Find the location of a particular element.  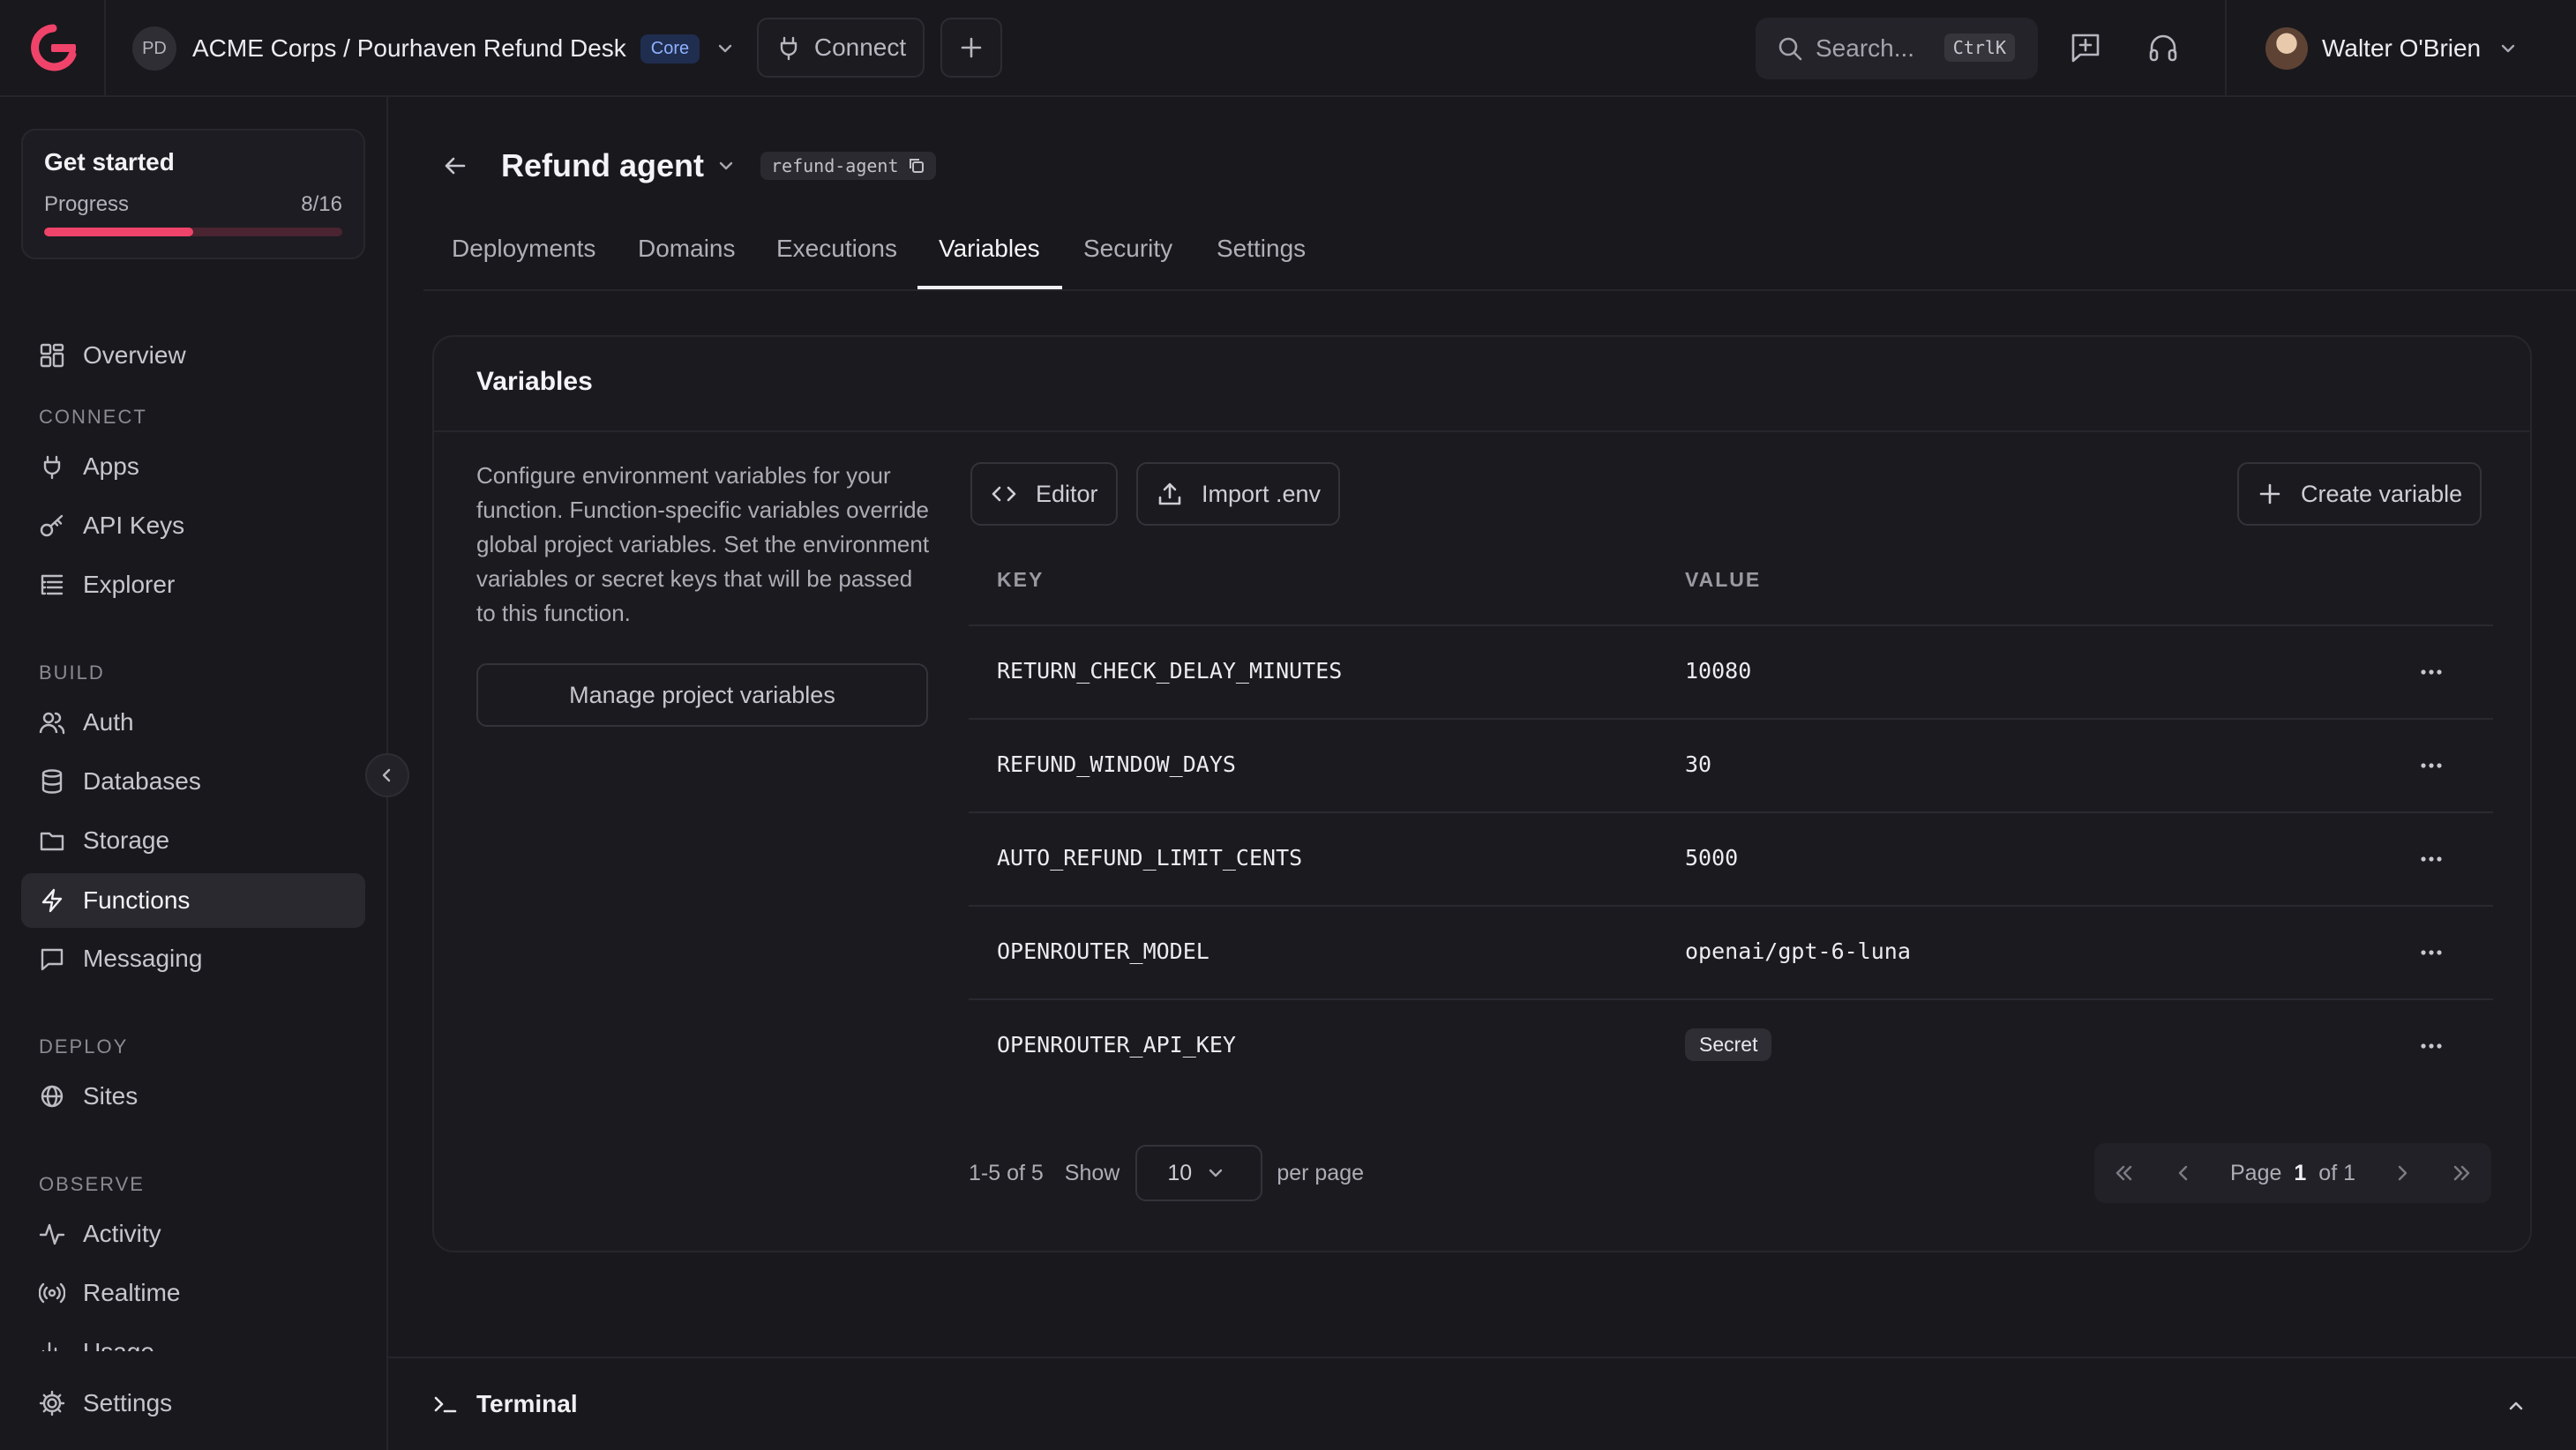

progress-bar is located at coordinates (193, 232).